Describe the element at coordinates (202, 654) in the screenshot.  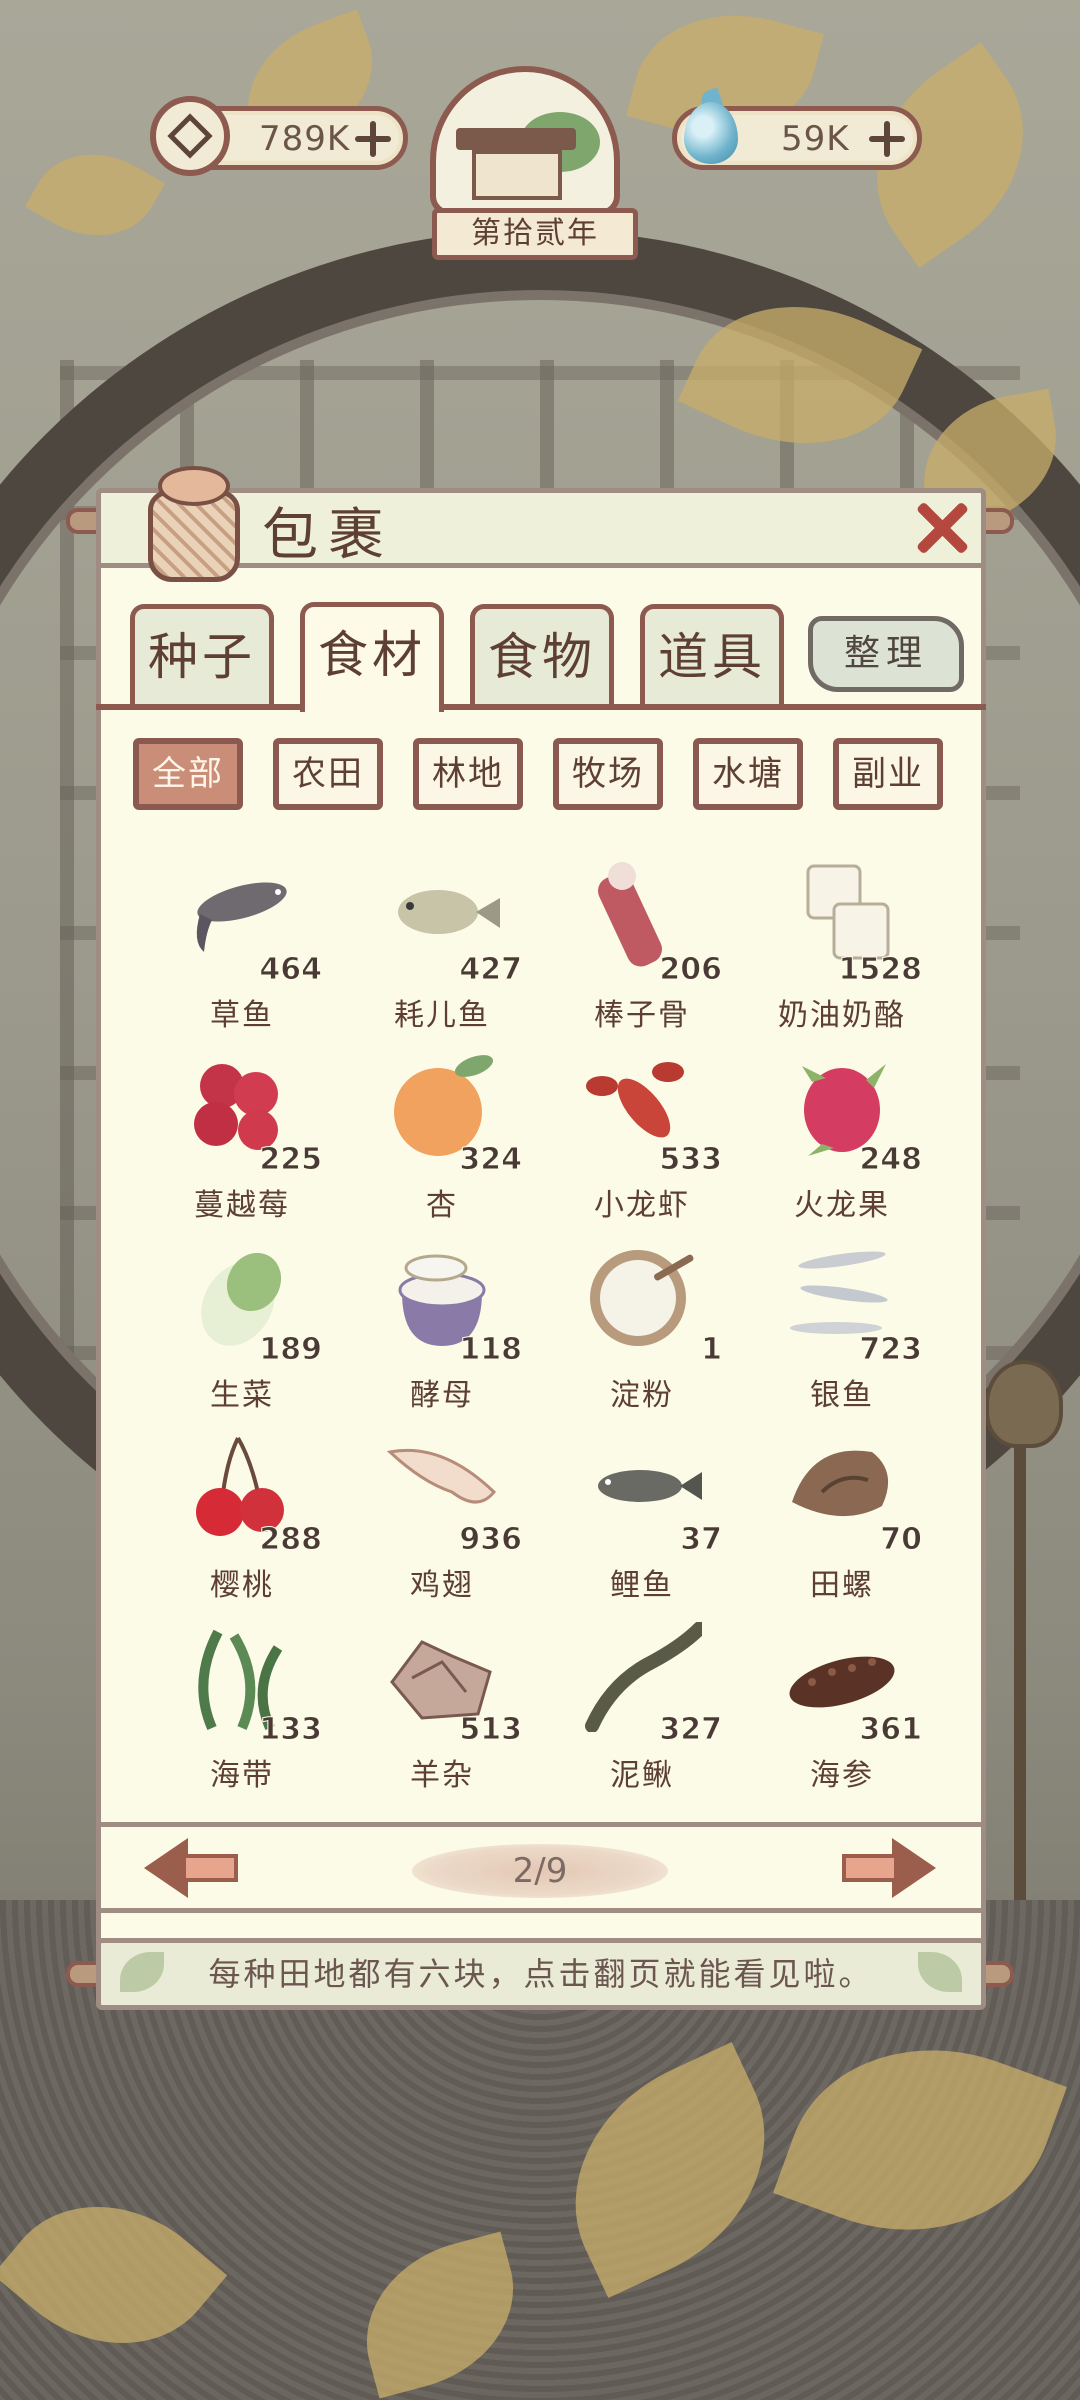
I see `tab-seeds: 种子` at that location.